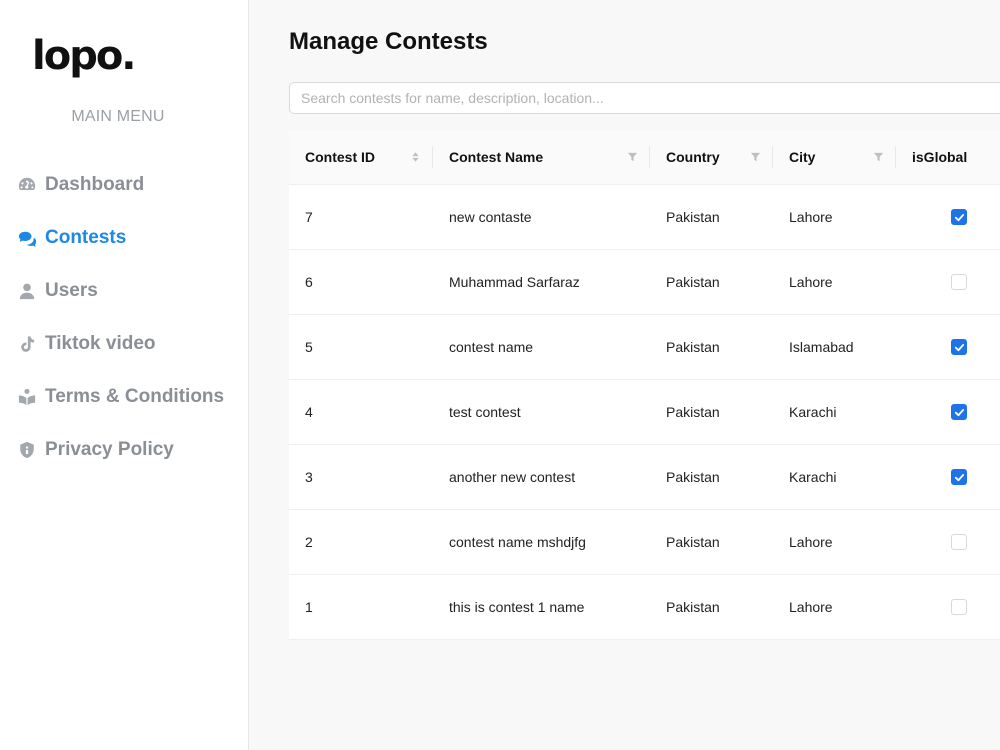  Describe the element at coordinates (27, 450) in the screenshot. I see `shield-icon` at that location.